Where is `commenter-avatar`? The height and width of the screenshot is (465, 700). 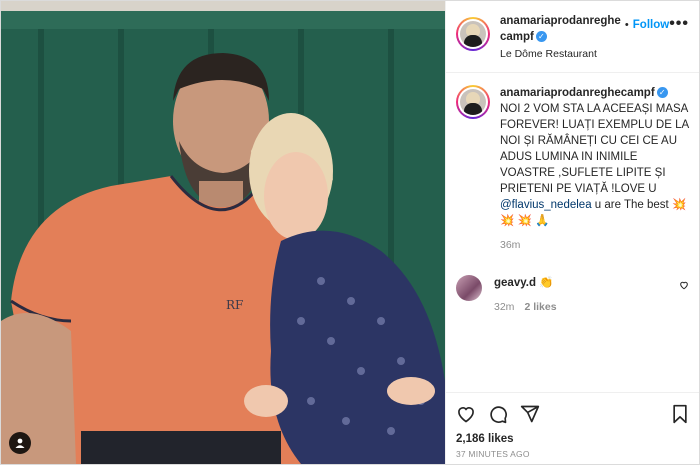
commenter-avatar is located at coordinates (469, 288).